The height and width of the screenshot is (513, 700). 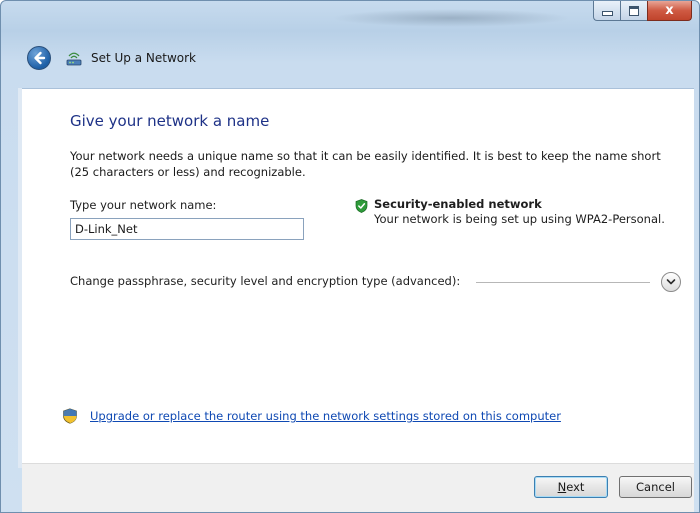 I want to click on chevron-down-icon, so click(x=671, y=282).